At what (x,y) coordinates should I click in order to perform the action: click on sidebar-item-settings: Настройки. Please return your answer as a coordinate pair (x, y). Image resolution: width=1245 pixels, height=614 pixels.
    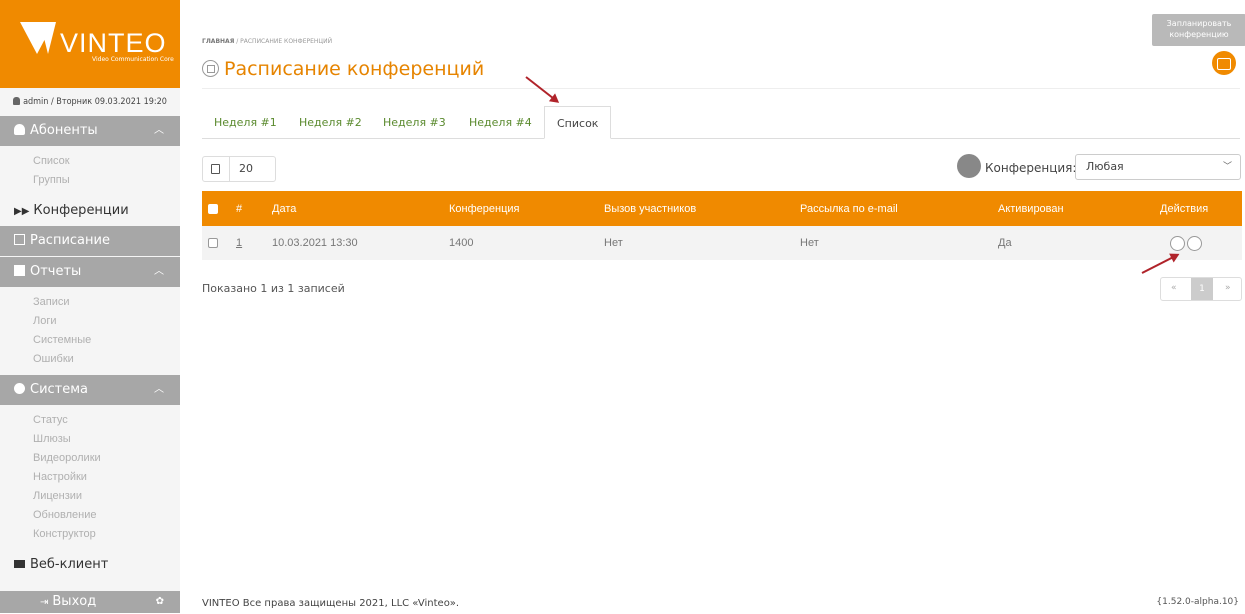
    Looking at the image, I should click on (106, 477).